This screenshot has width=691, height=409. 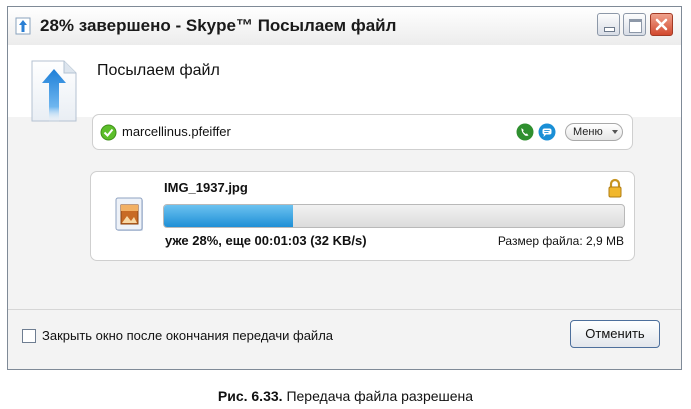 I want to click on caption-text: Передача файла разрешена, so click(x=380, y=396).